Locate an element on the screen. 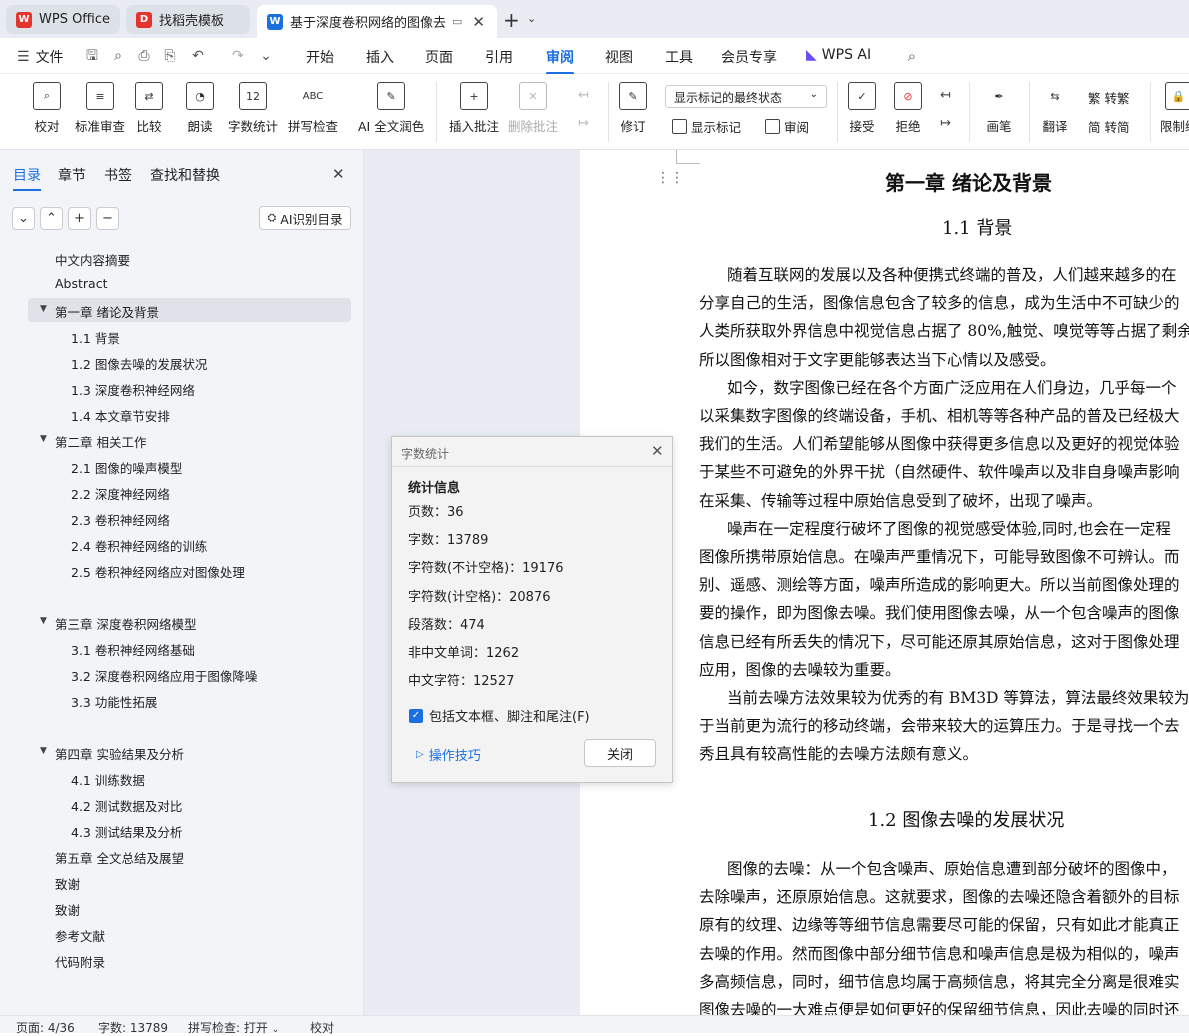  show-markup-button: 显示标记 is located at coordinates (706, 126).